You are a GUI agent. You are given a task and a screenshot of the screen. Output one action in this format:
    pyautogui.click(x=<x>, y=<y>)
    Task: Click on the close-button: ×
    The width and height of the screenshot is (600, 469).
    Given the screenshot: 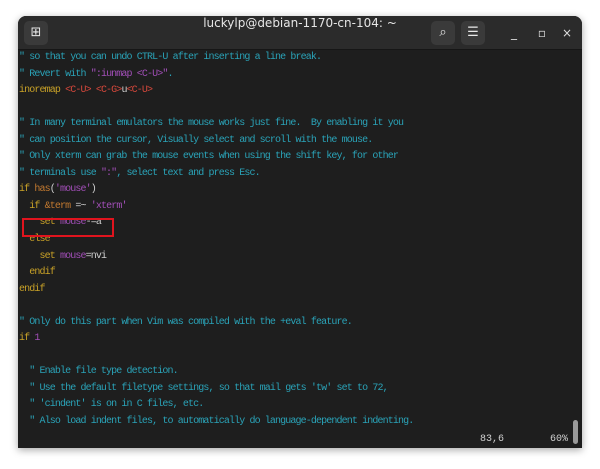 What is the action you would take?
    pyautogui.click(x=567, y=33)
    